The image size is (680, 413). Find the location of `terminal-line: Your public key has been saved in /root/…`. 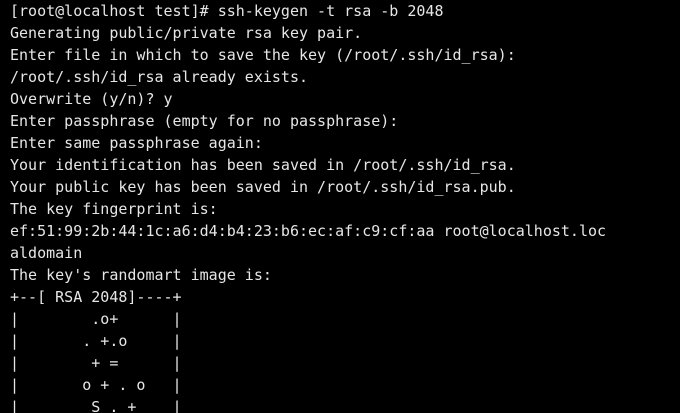

terminal-line: Your public key has been saved in /root/… is located at coordinates (263, 187).